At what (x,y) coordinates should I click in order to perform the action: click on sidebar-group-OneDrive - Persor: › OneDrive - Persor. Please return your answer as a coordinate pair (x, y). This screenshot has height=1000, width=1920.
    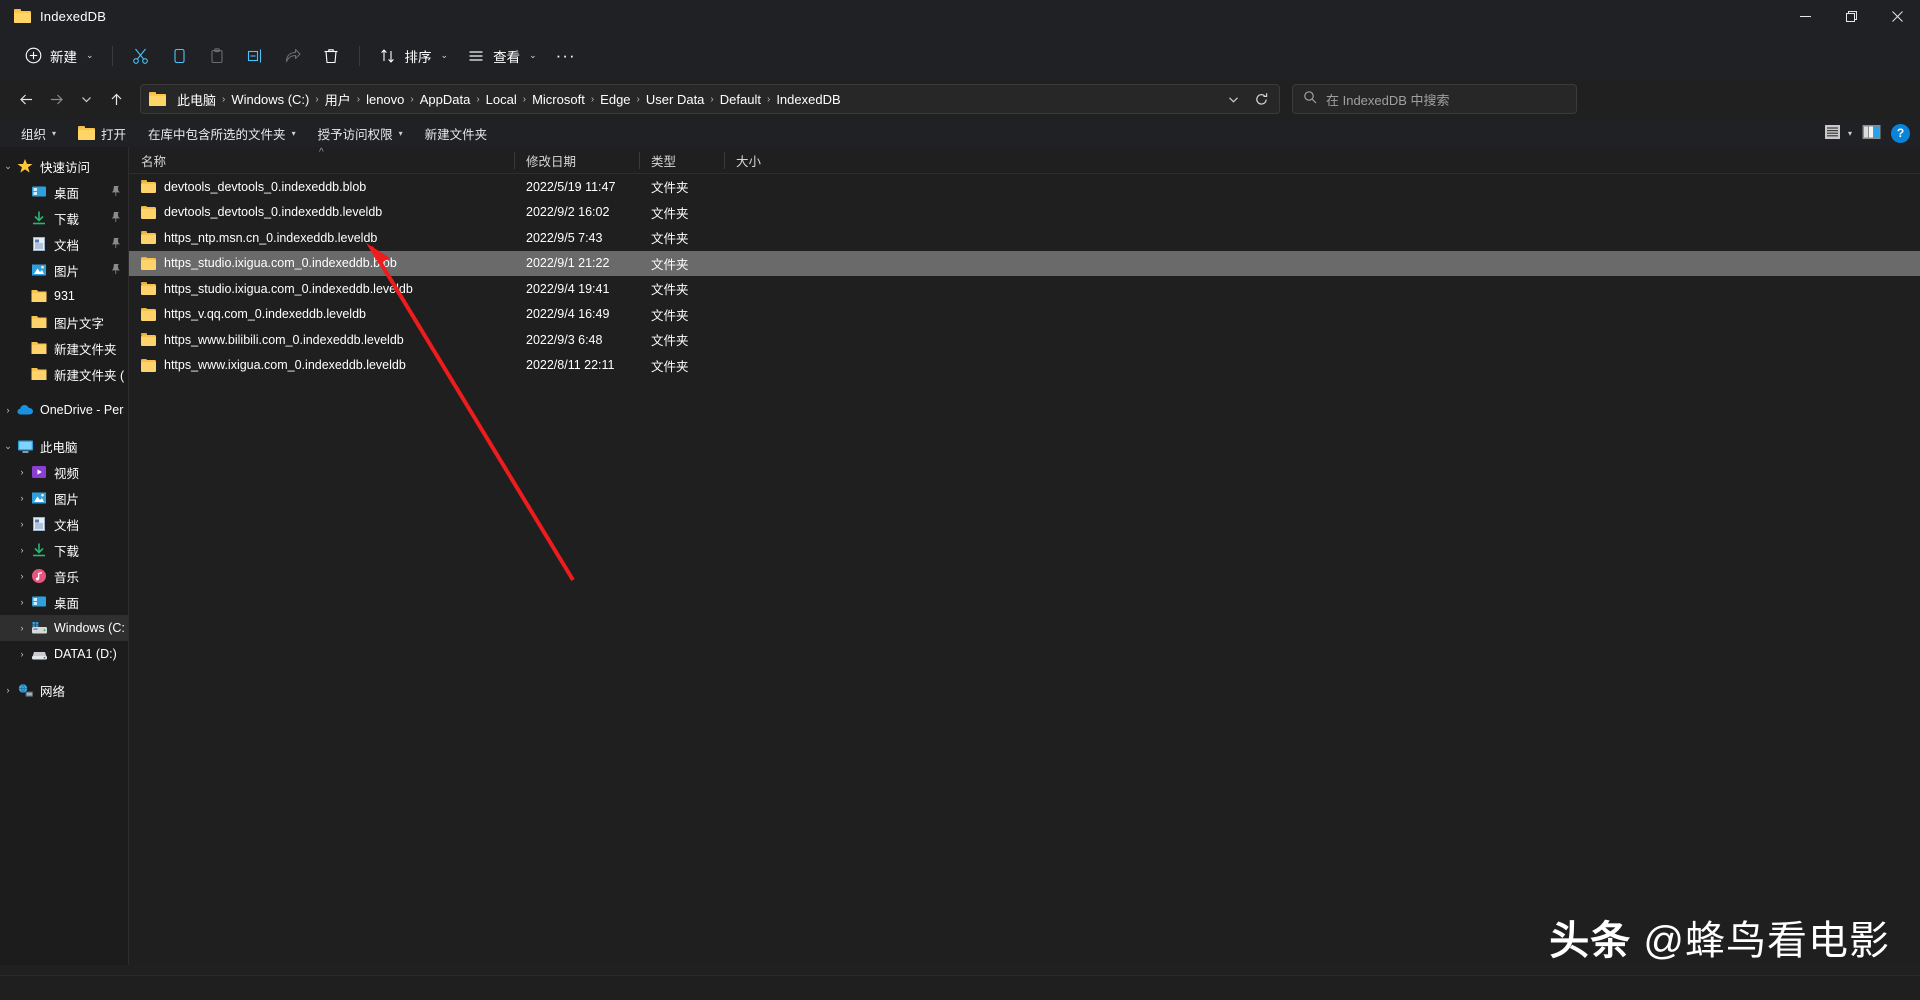
    Looking at the image, I should click on (64, 410).